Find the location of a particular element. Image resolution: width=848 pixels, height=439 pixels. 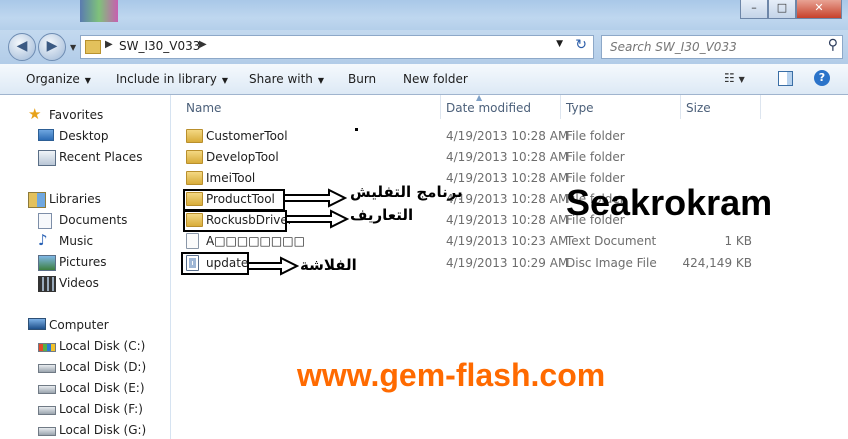

search-box: ⚲ is located at coordinates (722, 47).